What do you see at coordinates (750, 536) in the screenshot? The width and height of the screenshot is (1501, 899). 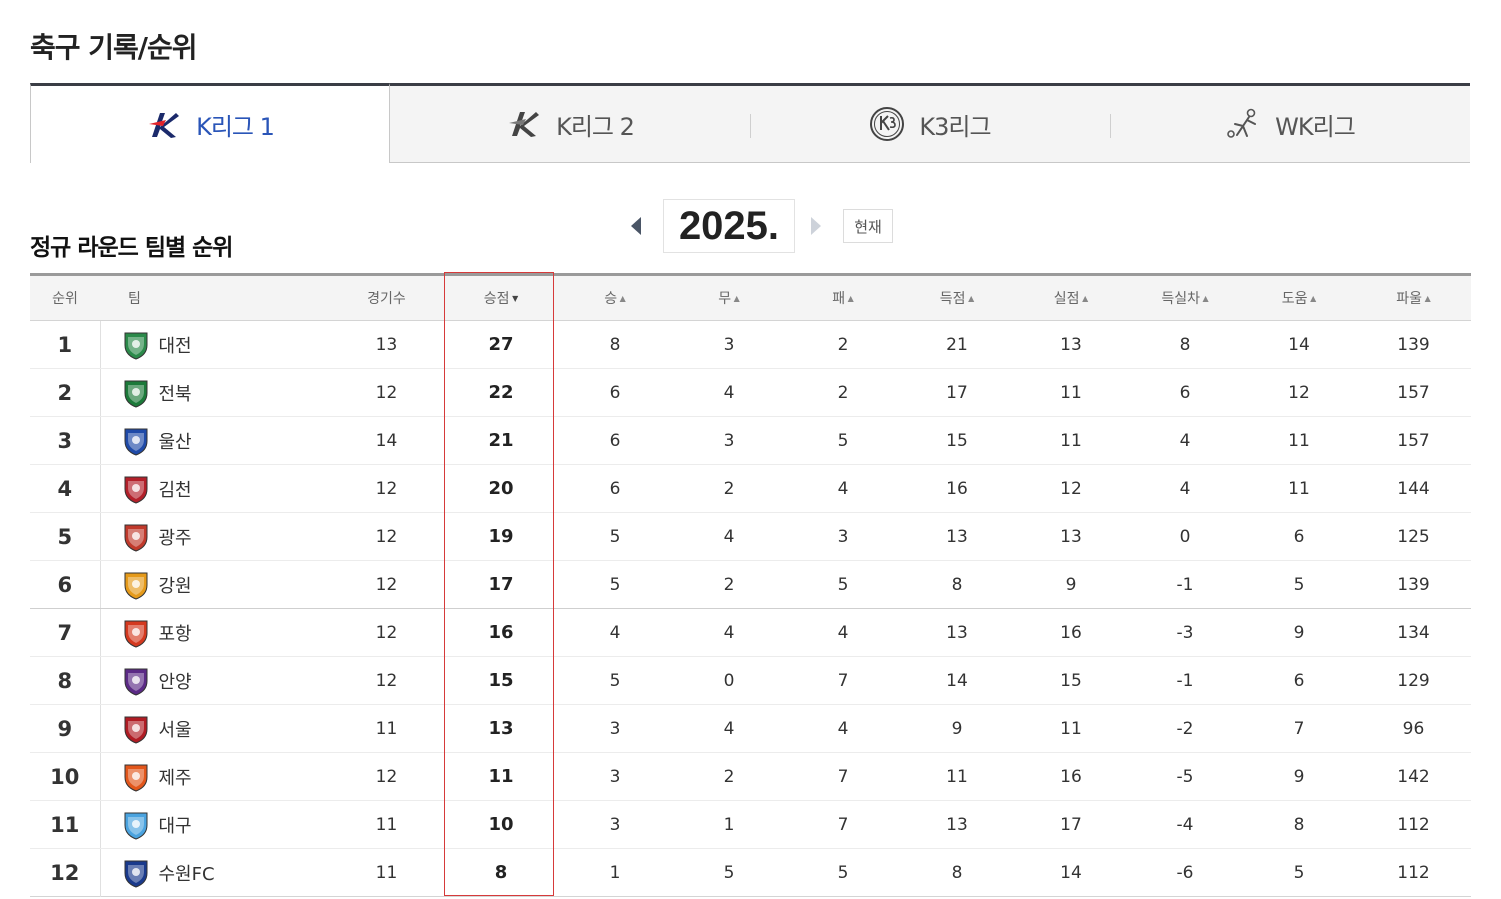 I see `table-row: 5 광주 12 19 5 4 3 13 13 0 6 125` at bounding box center [750, 536].